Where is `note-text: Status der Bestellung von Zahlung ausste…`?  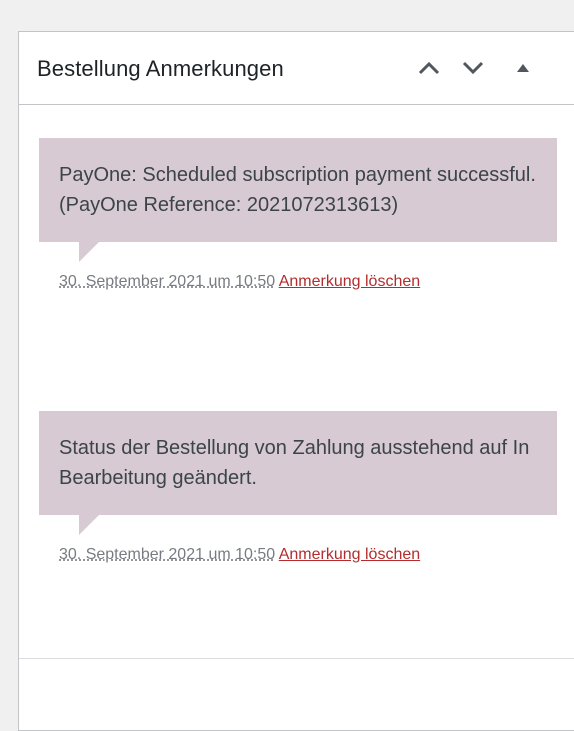 note-text: Status der Bestellung von Zahlung ausste… is located at coordinates (294, 463).